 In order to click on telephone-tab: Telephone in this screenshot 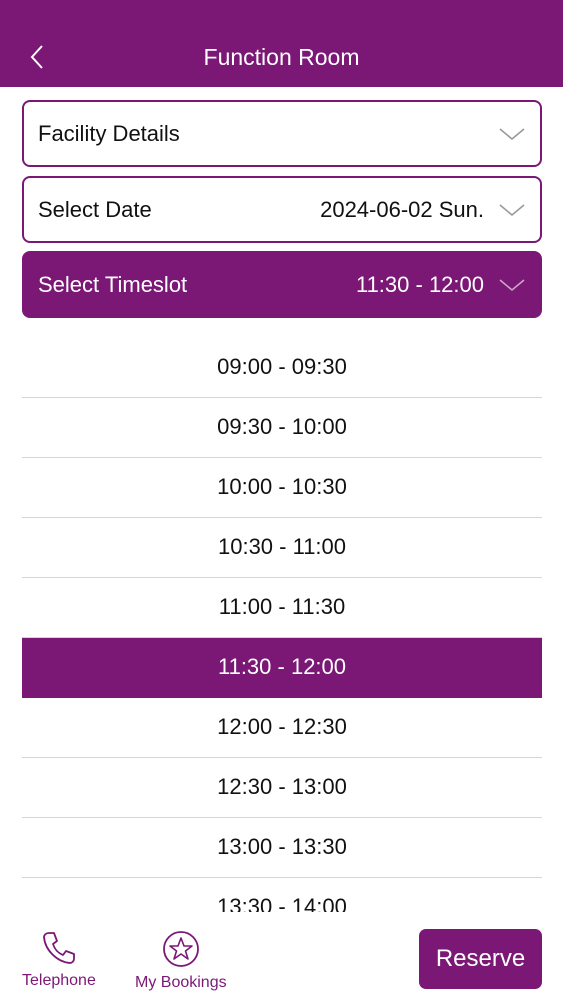, I will do `click(59, 960)`.